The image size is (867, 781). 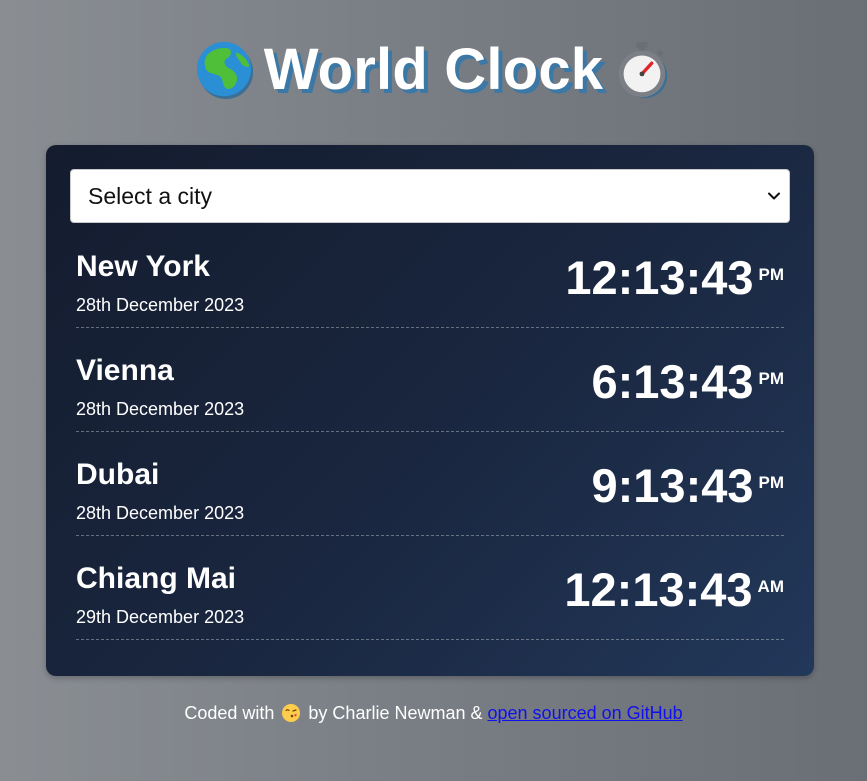 I want to click on page-header: World Clock, so click(x=433, y=70).